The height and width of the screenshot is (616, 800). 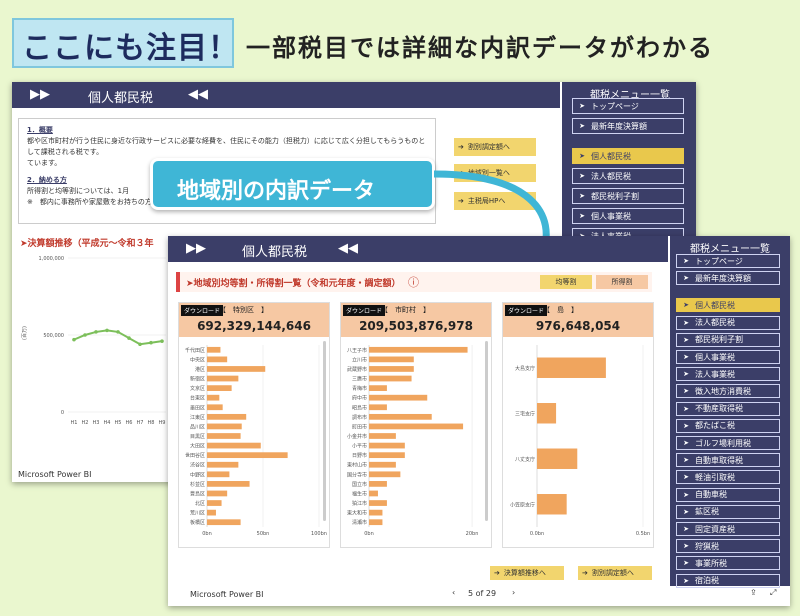 What do you see at coordinates (753, 592) in the screenshot?
I see `share-icon: ⇪` at bounding box center [753, 592].